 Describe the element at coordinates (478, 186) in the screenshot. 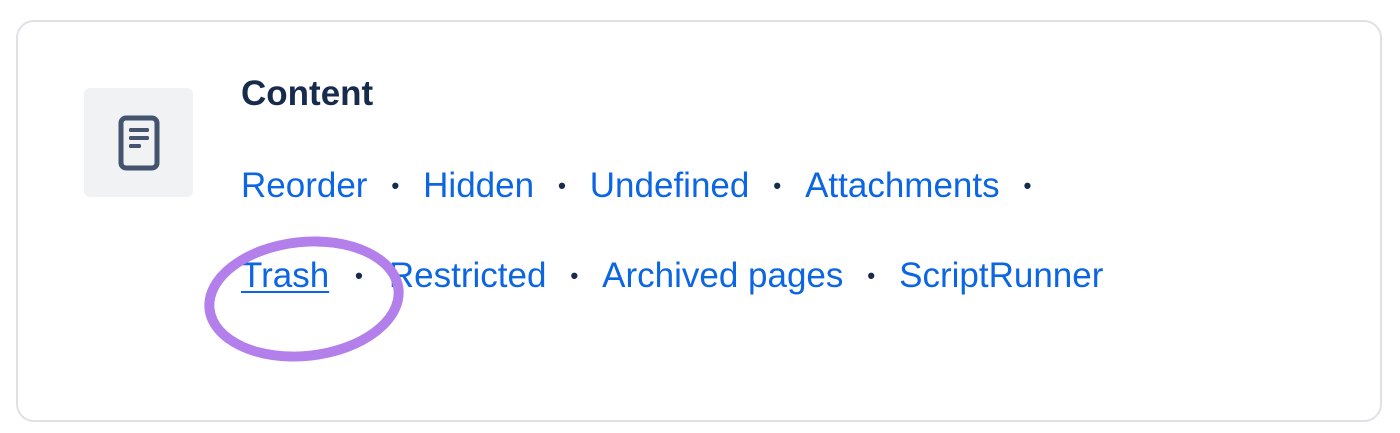

I see `link-hidden: Hidden` at that location.